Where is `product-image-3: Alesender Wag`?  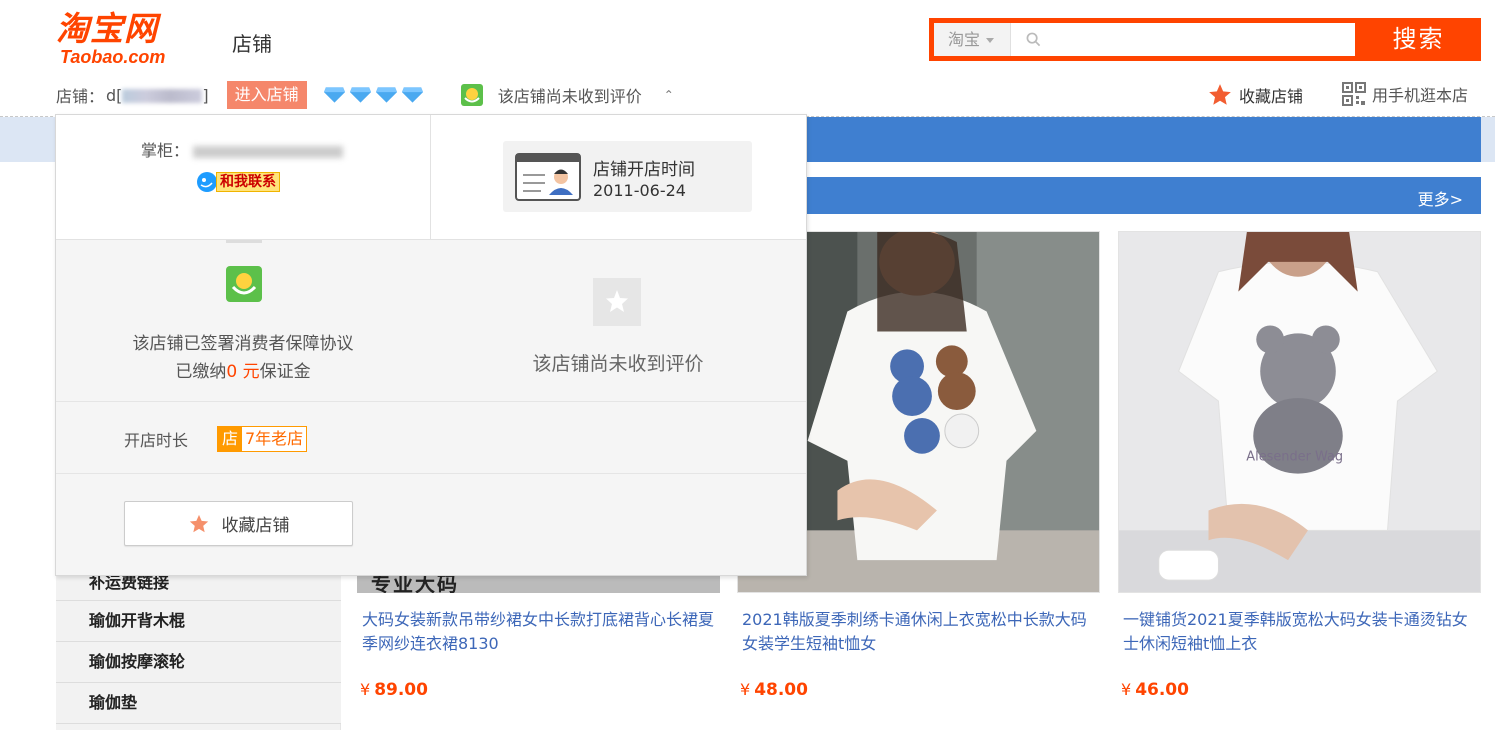
product-image-3: Alesender Wag is located at coordinates (1299, 412).